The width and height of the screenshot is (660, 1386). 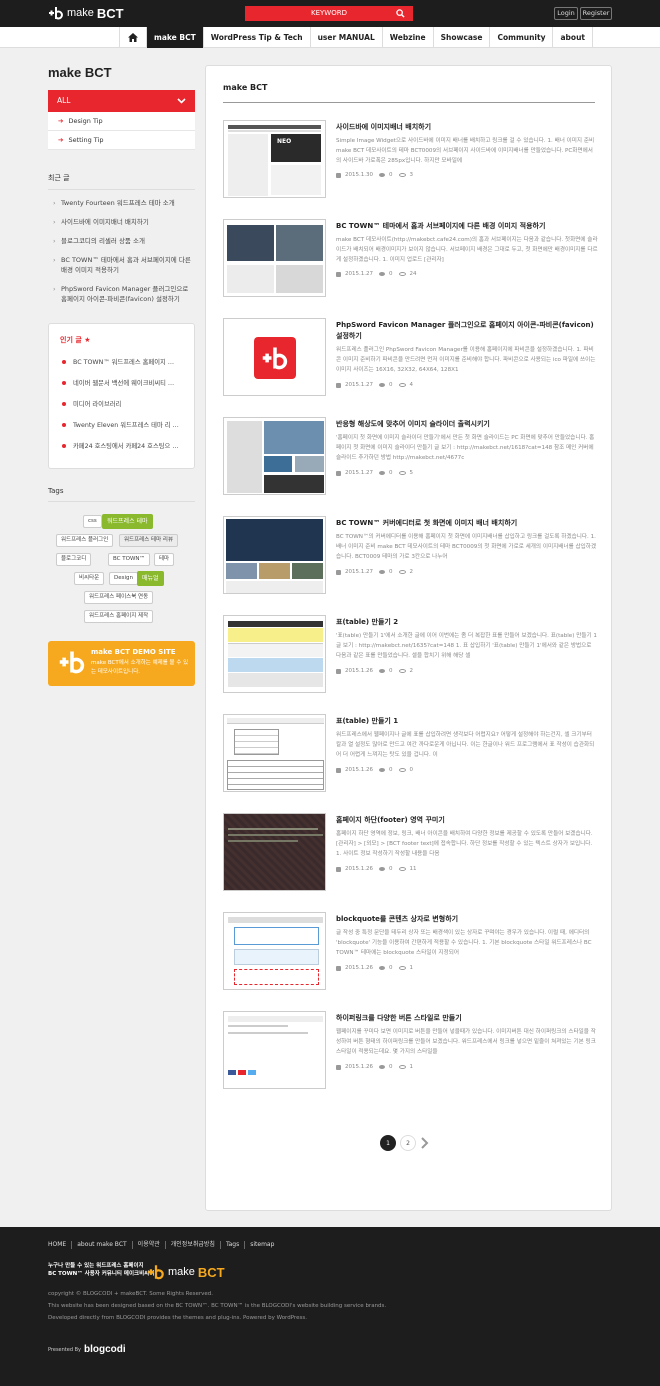 I want to click on recent-post-link: Twenty Fourteen 워드프레스 테마 소개, so click(x=121, y=203).